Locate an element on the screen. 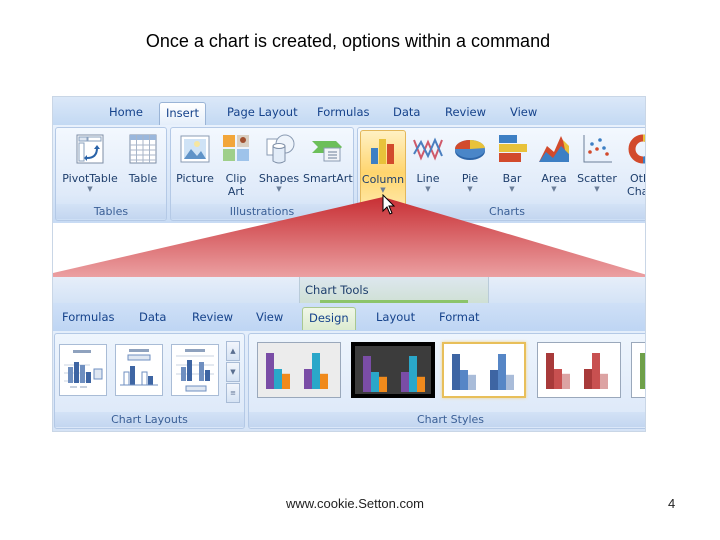  table-icon is located at coordinates (143, 149).